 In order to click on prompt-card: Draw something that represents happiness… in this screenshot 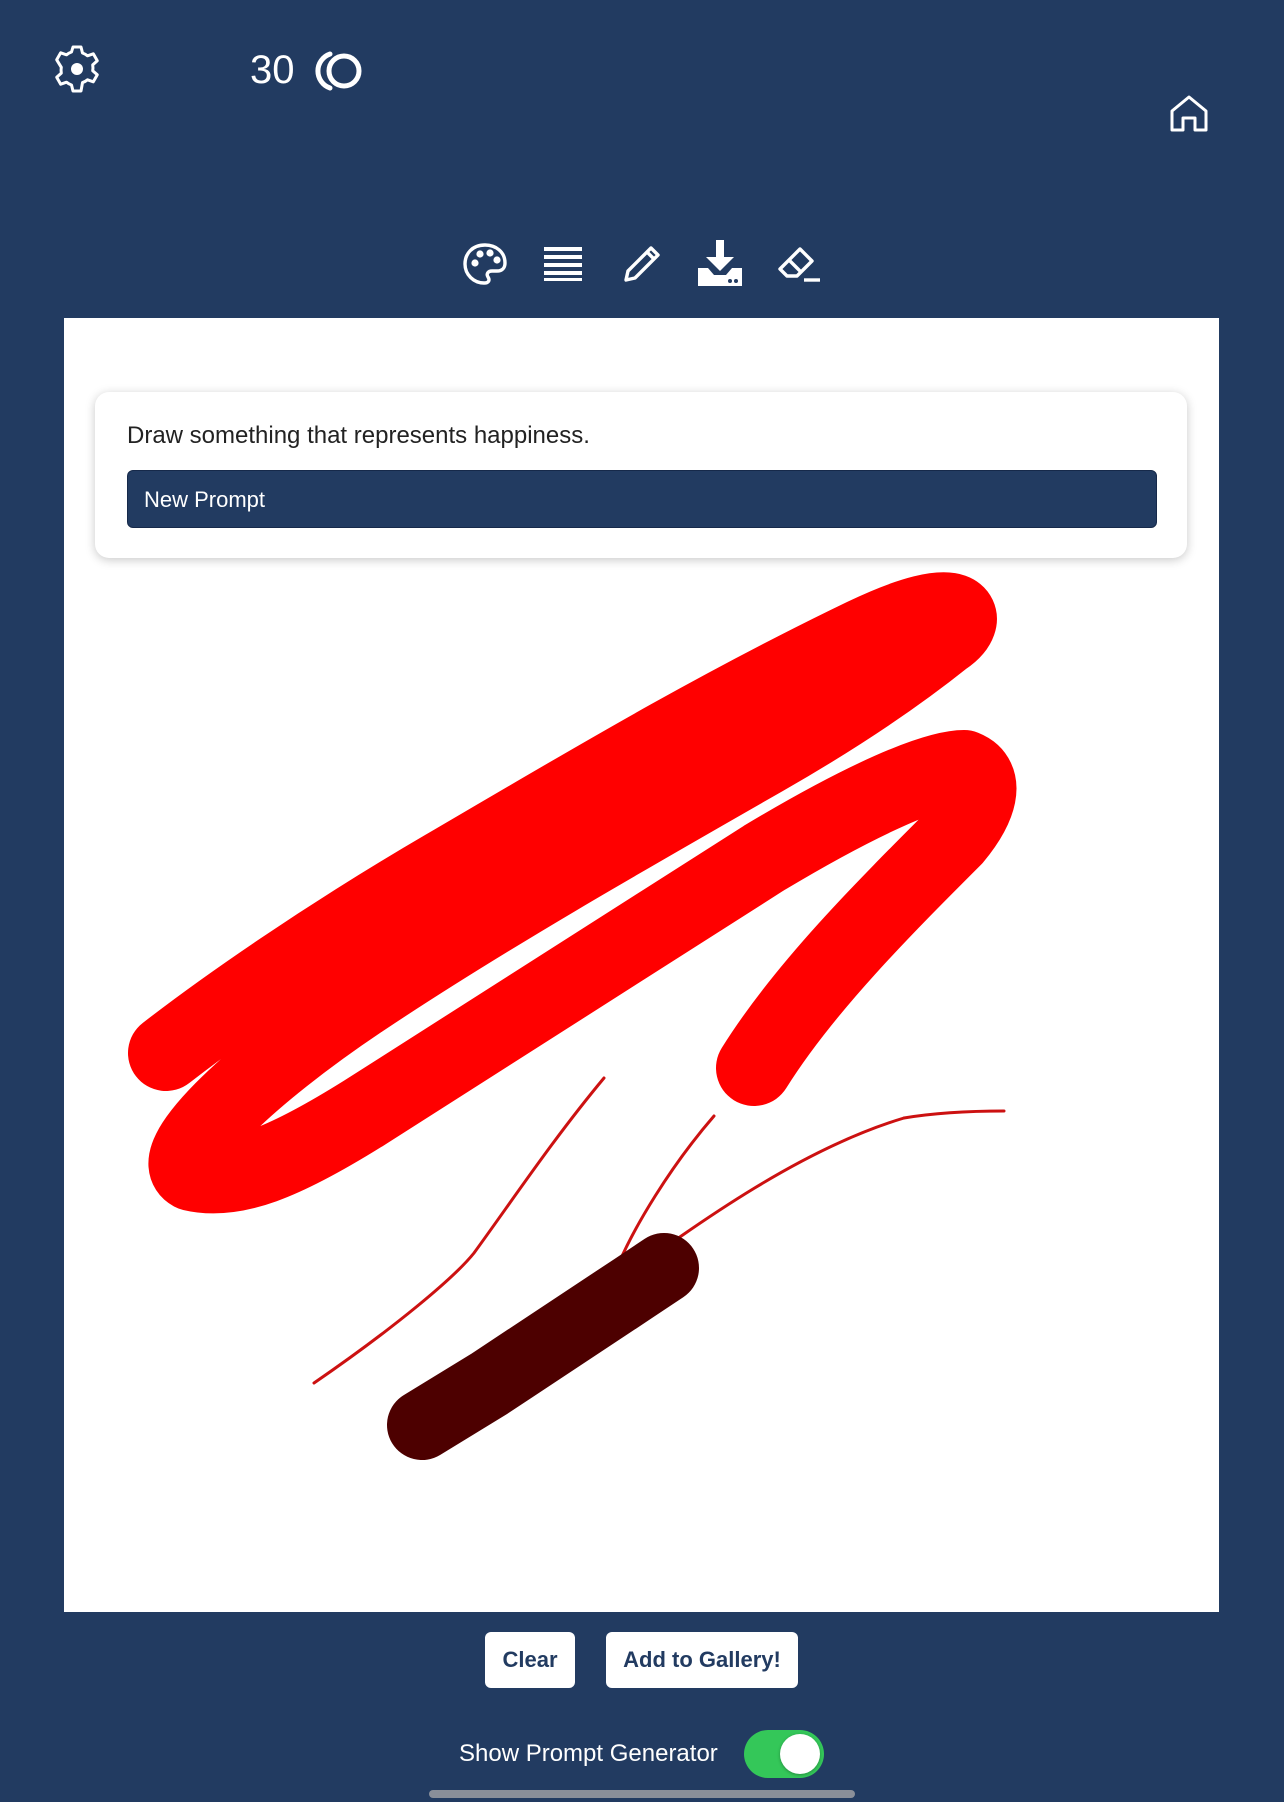, I will do `click(641, 475)`.